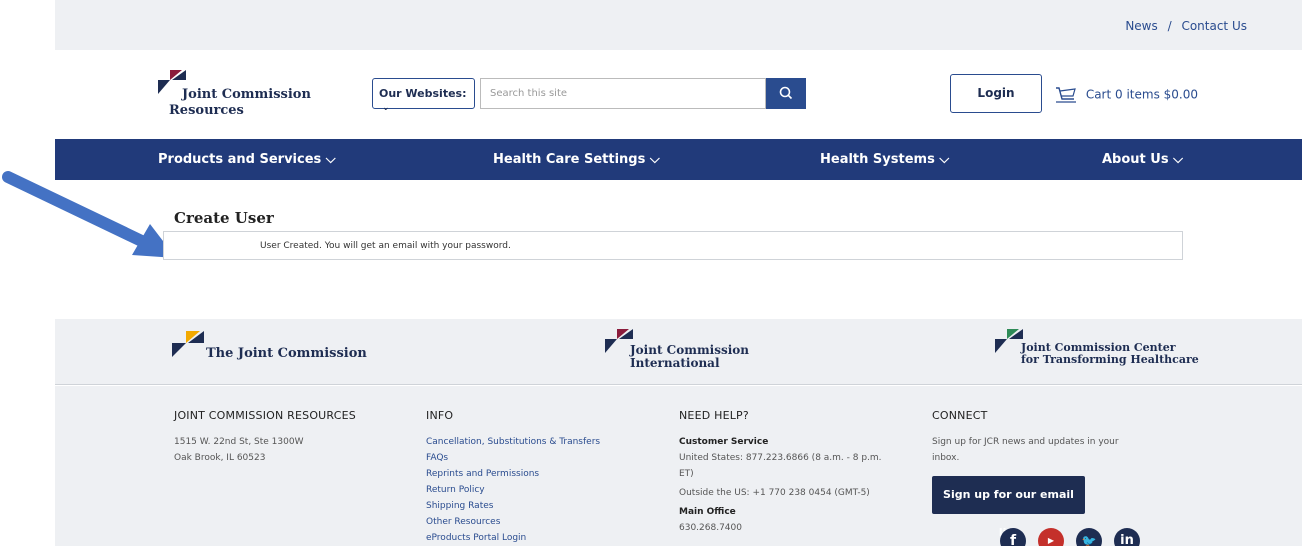 The height and width of the screenshot is (546, 1302). What do you see at coordinates (1051, 537) in the screenshot?
I see `youtube-icon: ▶` at bounding box center [1051, 537].